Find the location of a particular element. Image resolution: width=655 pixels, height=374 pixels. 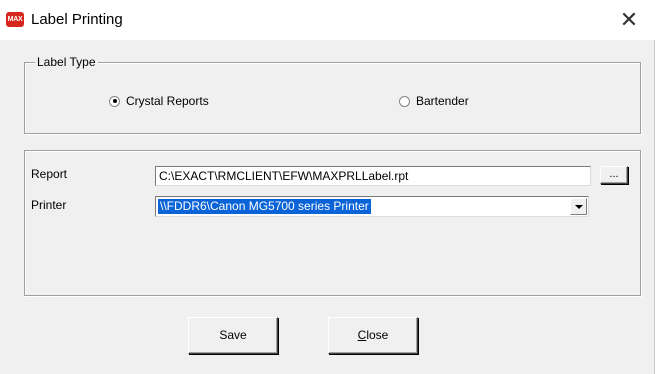

report-label: Report is located at coordinates (49, 174).